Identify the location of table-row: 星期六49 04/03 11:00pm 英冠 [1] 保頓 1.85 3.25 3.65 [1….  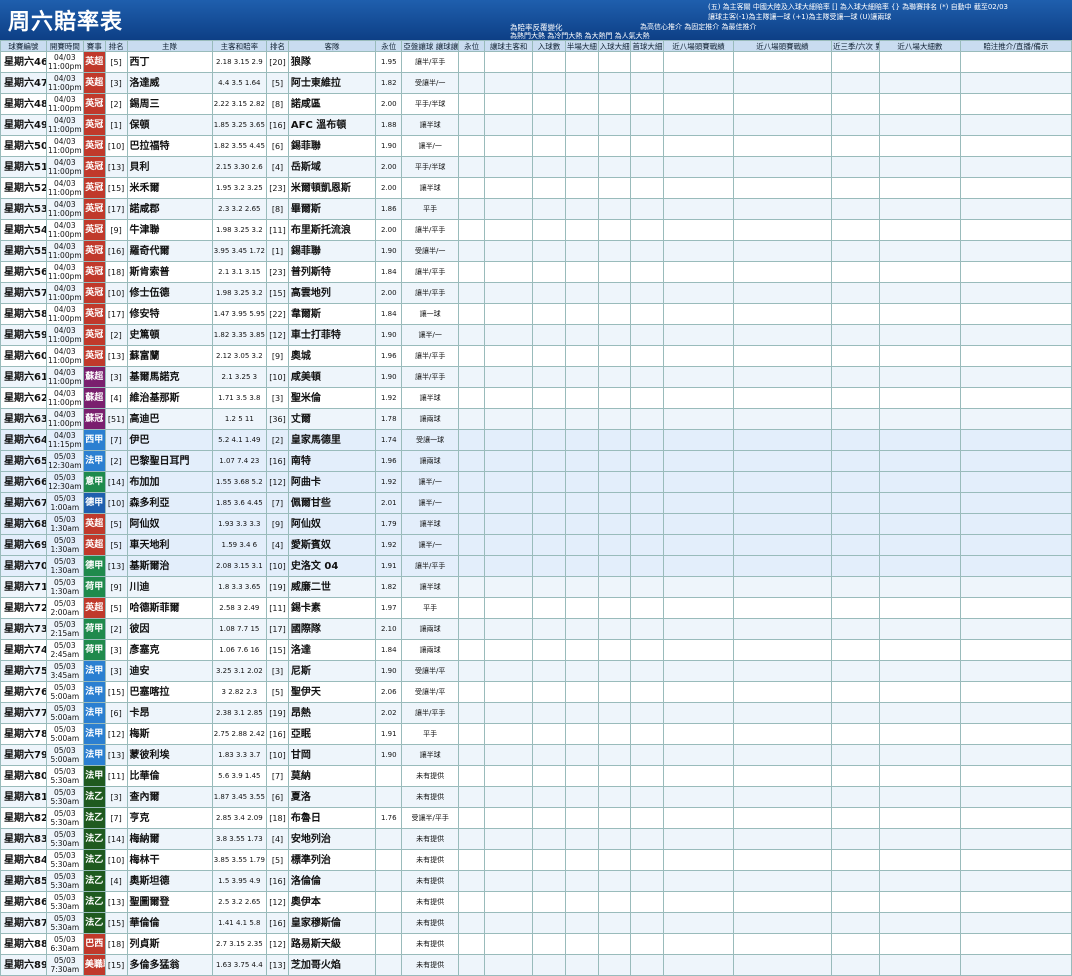
(536, 125).